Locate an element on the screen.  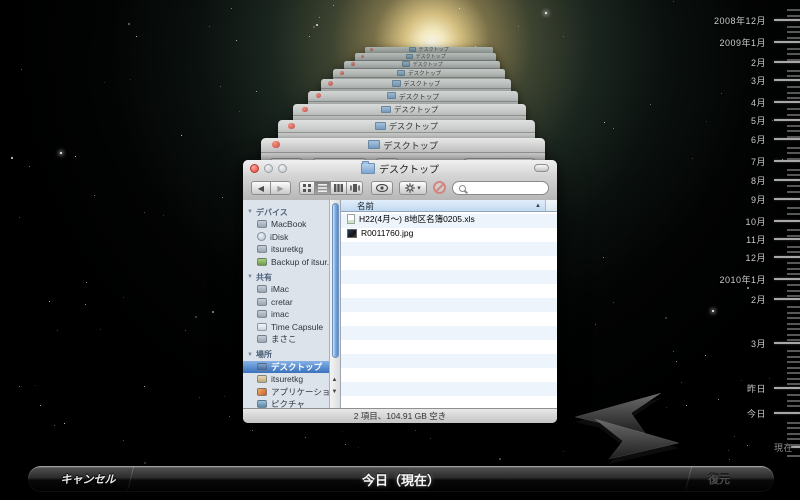
sidebar-item: Time Capsule is located at coordinates (286, 327).